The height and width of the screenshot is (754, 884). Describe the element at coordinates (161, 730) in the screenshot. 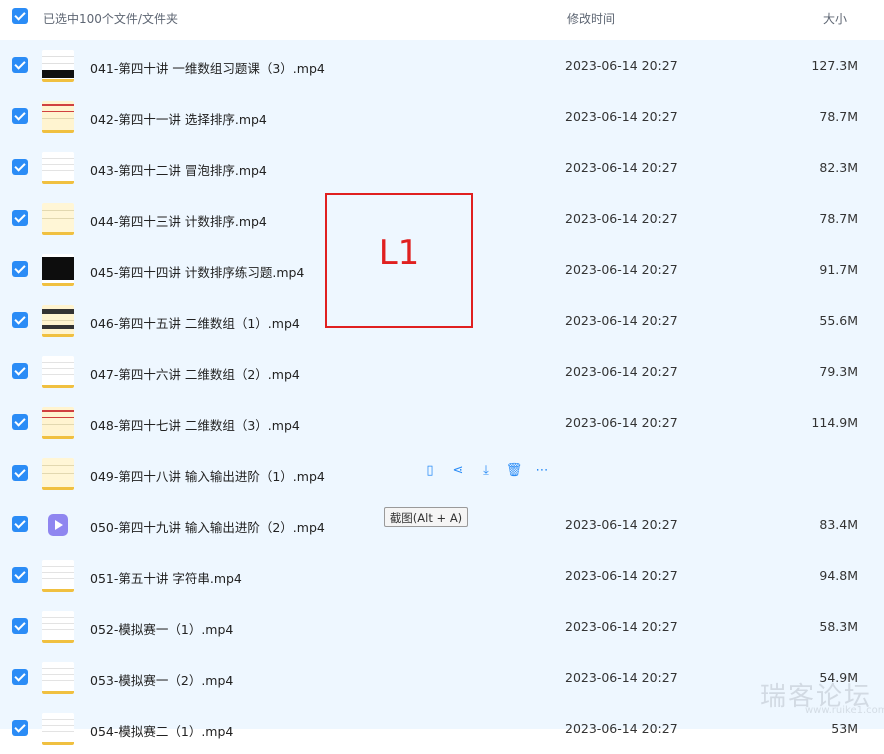

I see `file-name: 054-模拟赛二（1）.mp4` at that location.